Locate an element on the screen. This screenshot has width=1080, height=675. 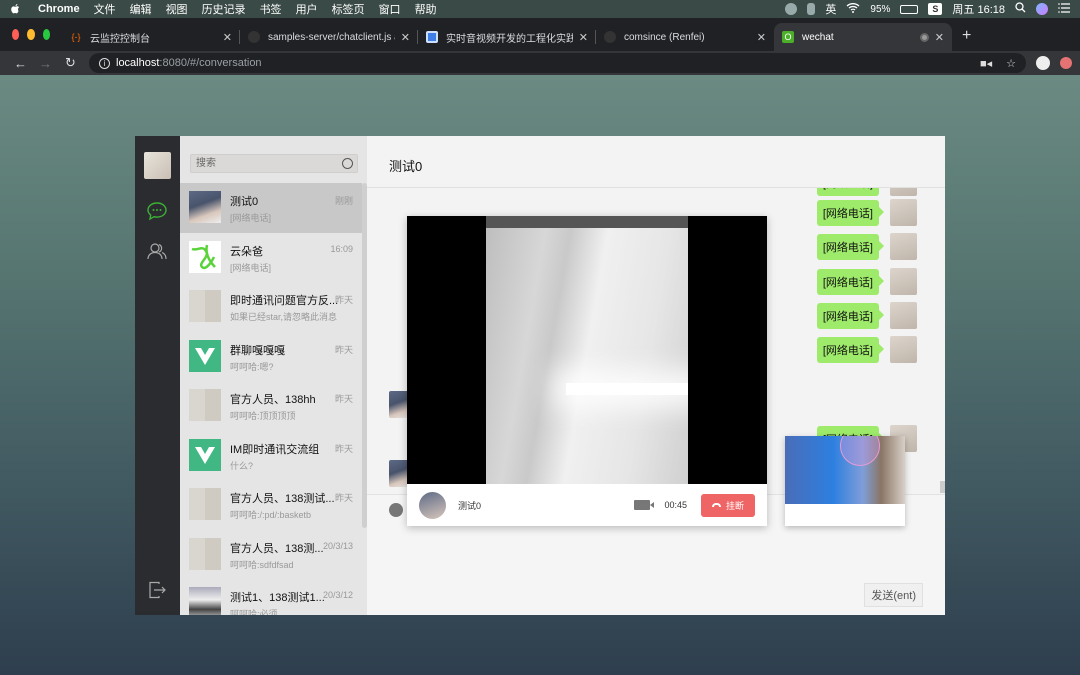
conversation-item: 测试1、138测试1... 20/3/12 呵呵哈:必须 is located at coordinates (271, 597).